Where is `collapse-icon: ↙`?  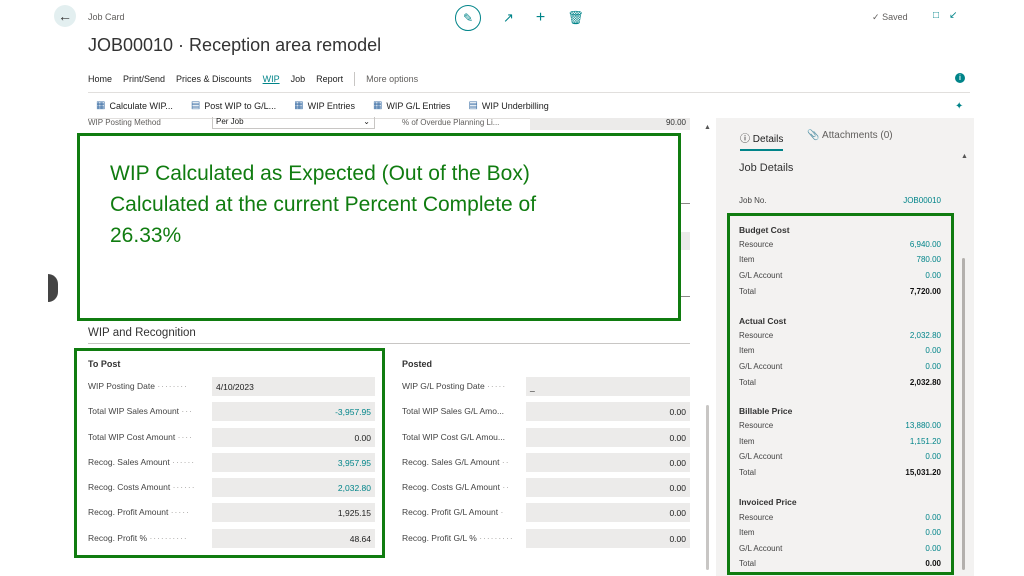 collapse-icon: ↙ is located at coordinates (953, 15).